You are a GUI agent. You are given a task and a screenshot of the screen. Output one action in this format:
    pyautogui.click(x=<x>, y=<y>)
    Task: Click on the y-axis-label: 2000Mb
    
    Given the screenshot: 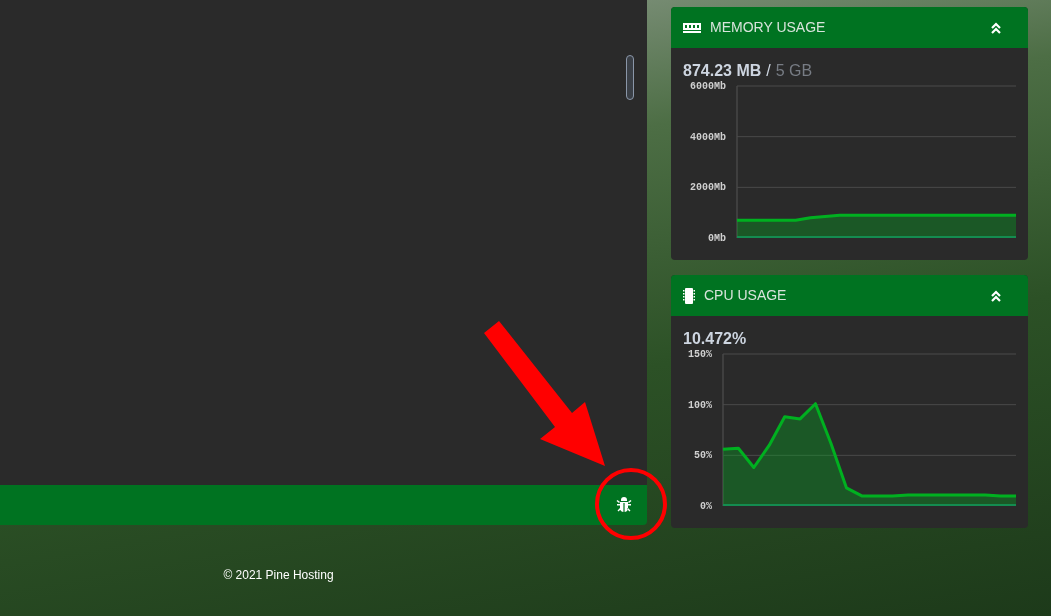 What is the action you would take?
    pyautogui.click(x=708, y=188)
    